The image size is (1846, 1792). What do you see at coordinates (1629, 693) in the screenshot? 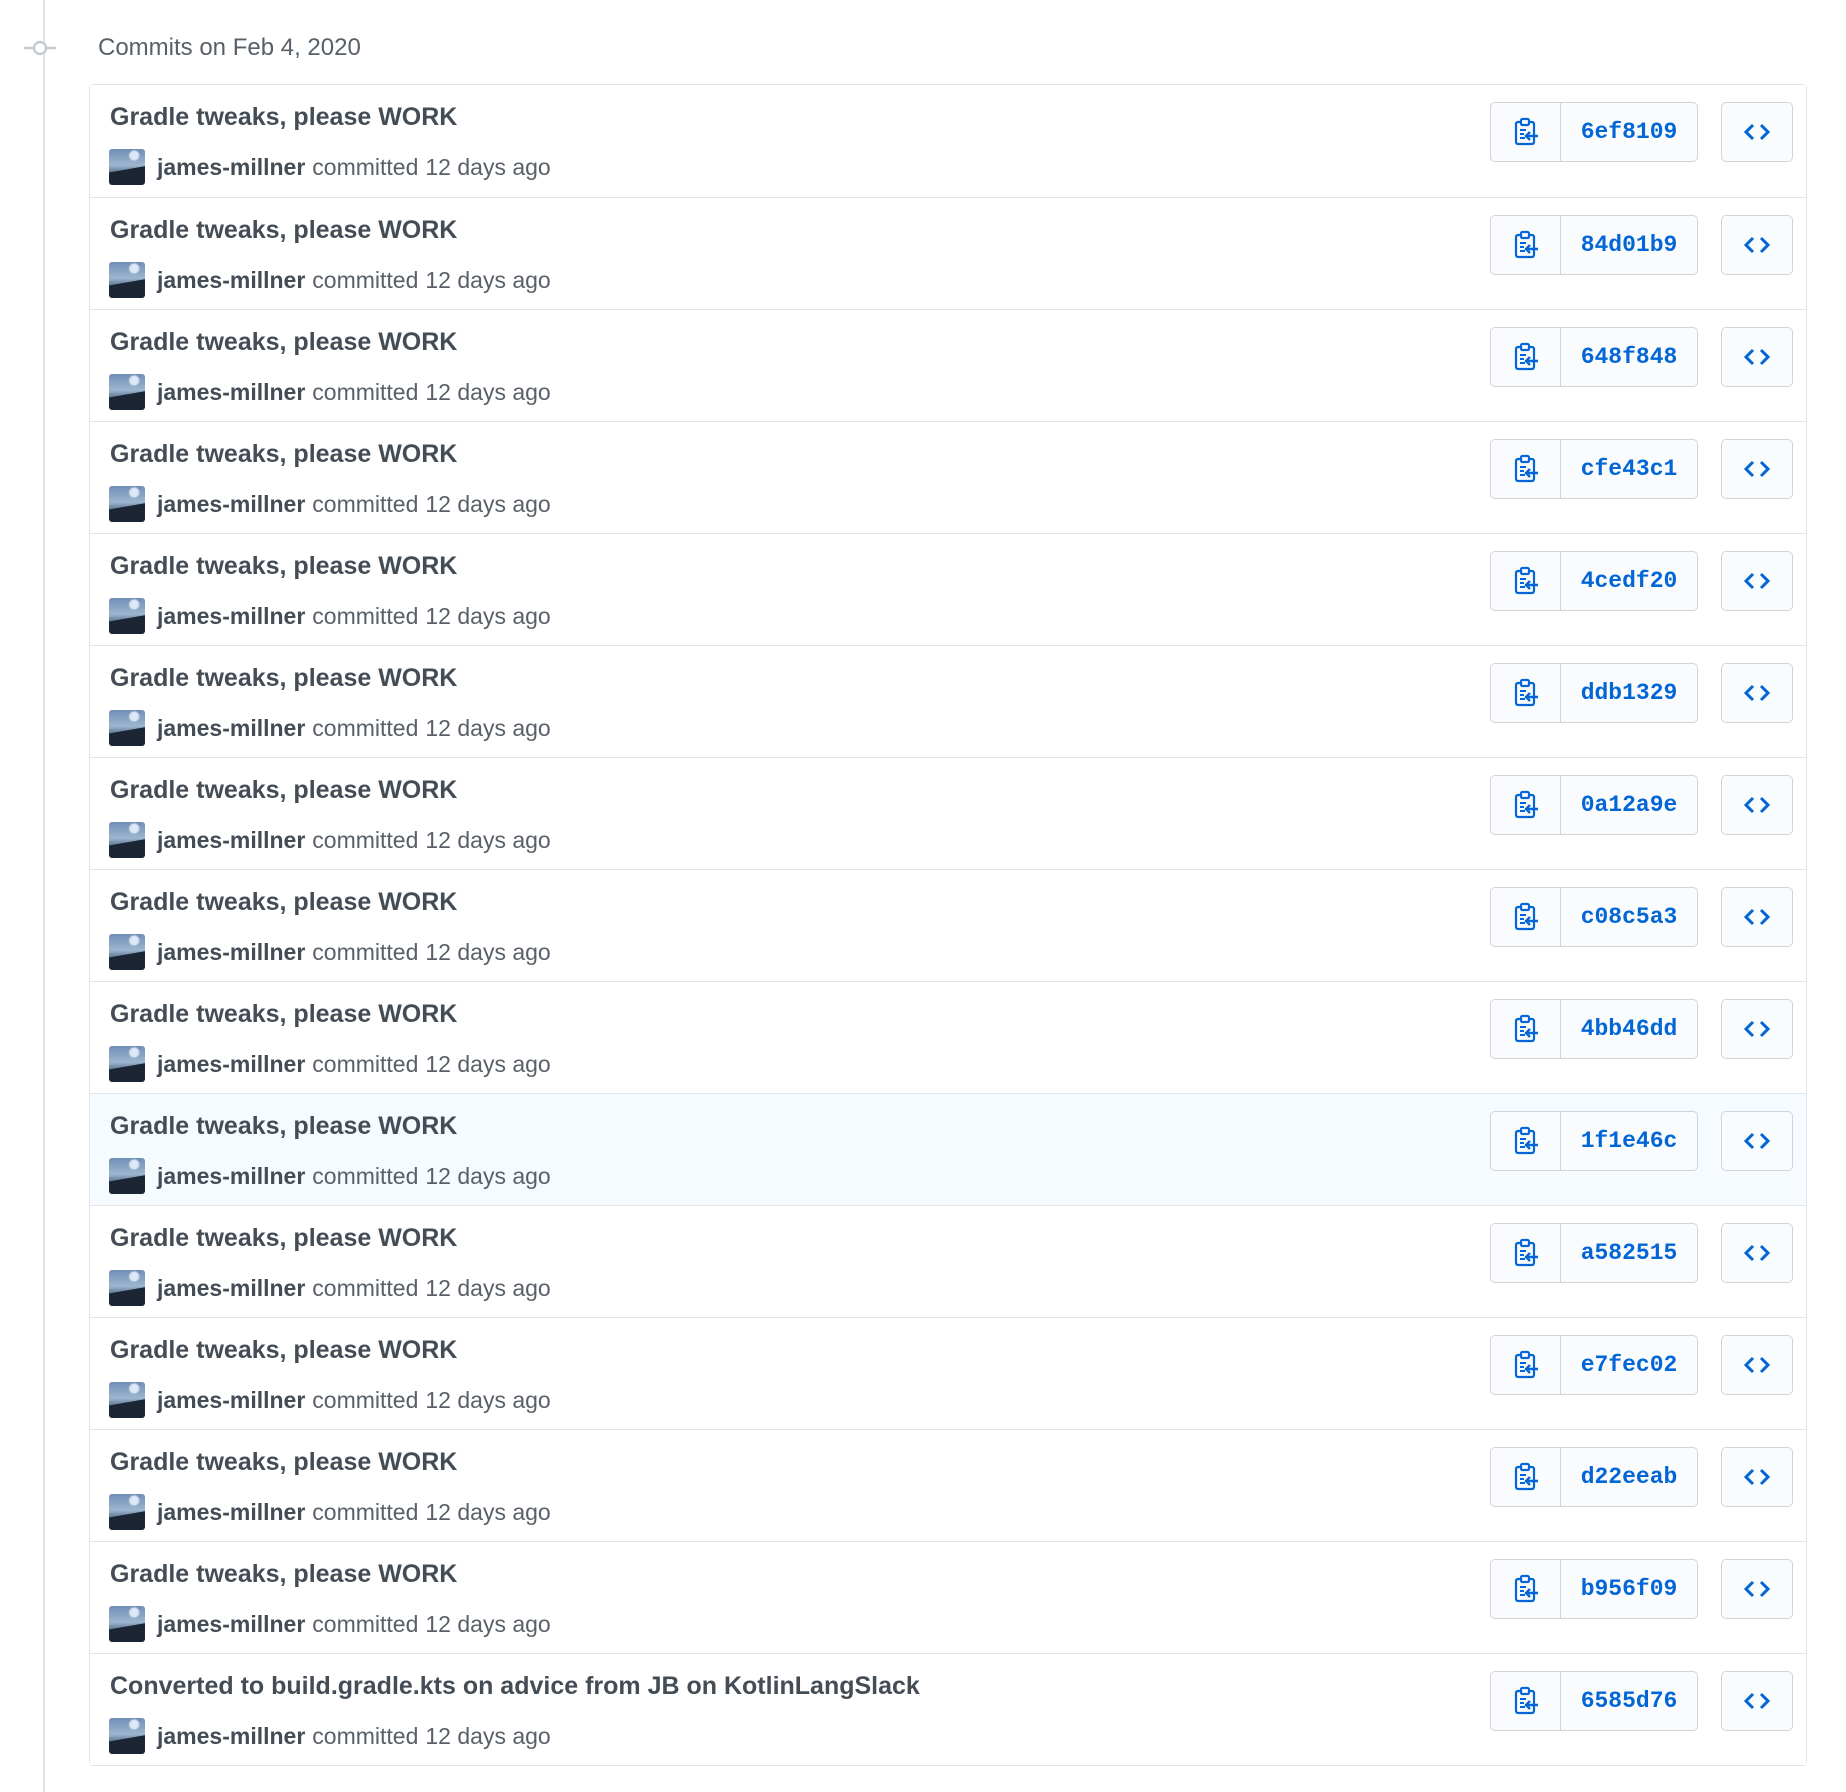
I see `commit-sha-link: ddb1329` at bounding box center [1629, 693].